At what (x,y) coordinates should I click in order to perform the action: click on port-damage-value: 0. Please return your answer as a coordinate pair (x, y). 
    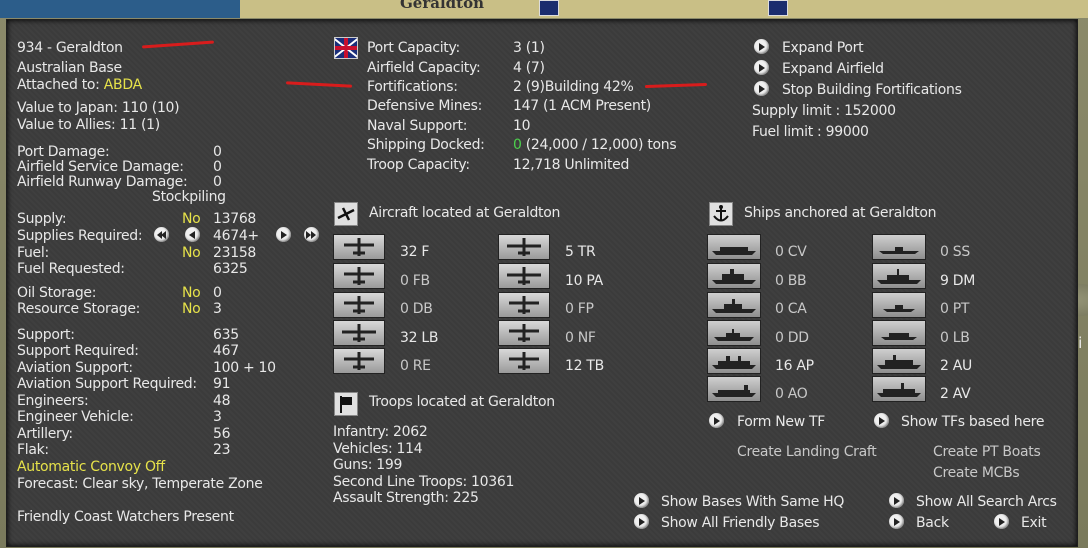
    Looking at the image, I should click on (217, 152).